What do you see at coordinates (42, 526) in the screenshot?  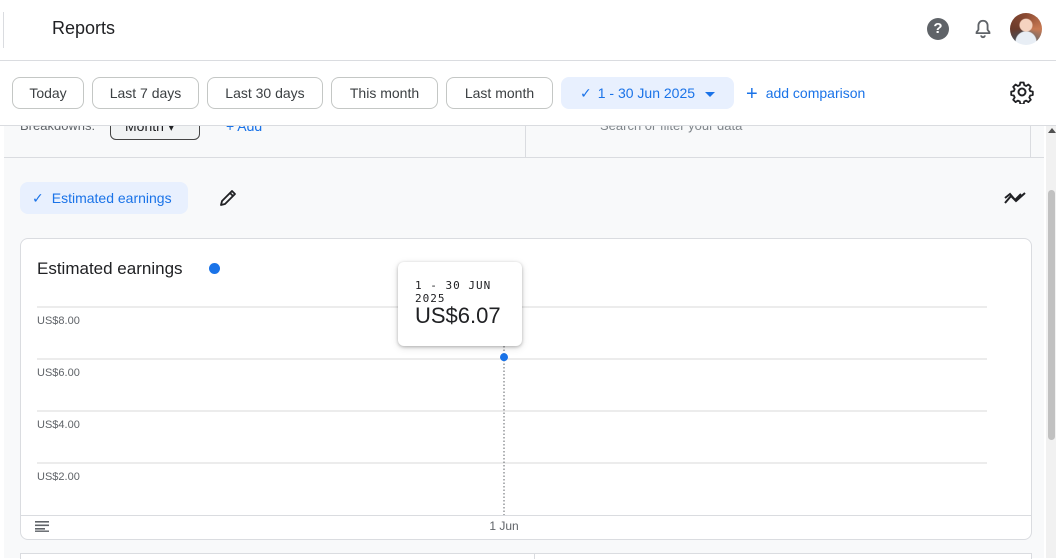 I see `legend-icon` at bounding box center [42, 526].